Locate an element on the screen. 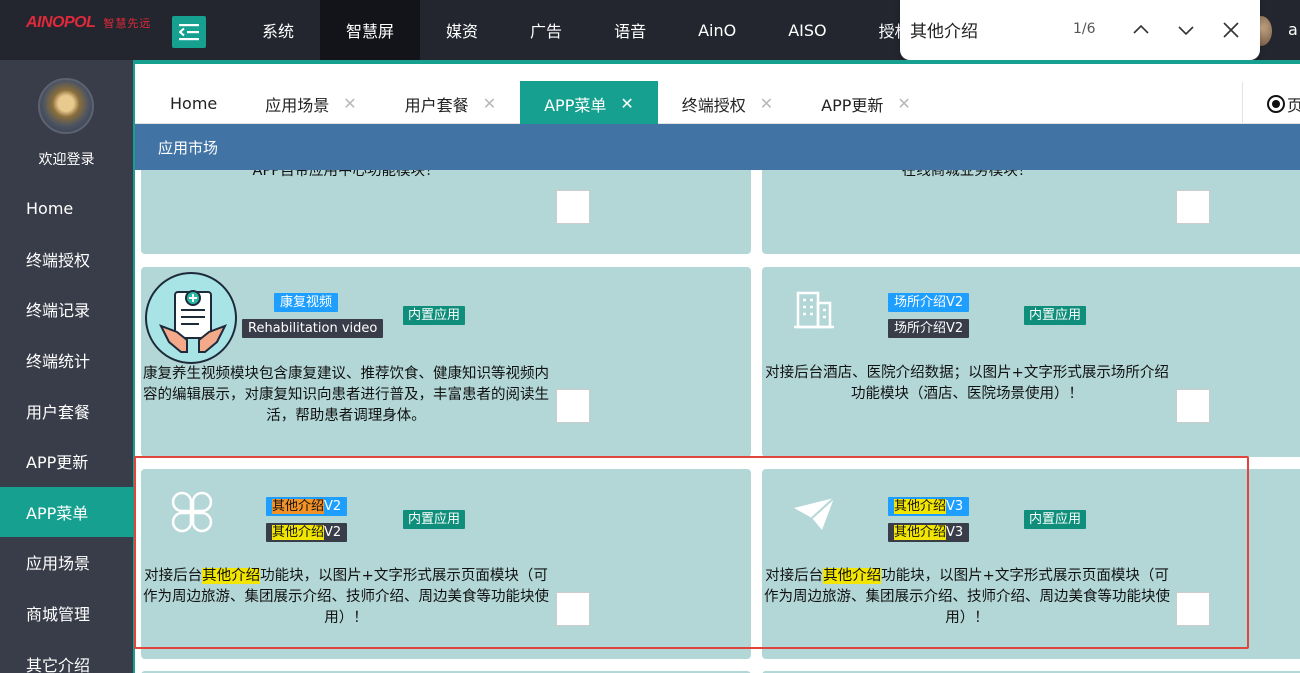  sidebar-item-user-plans: 用户套餐 is located at coordinates (66, 410).